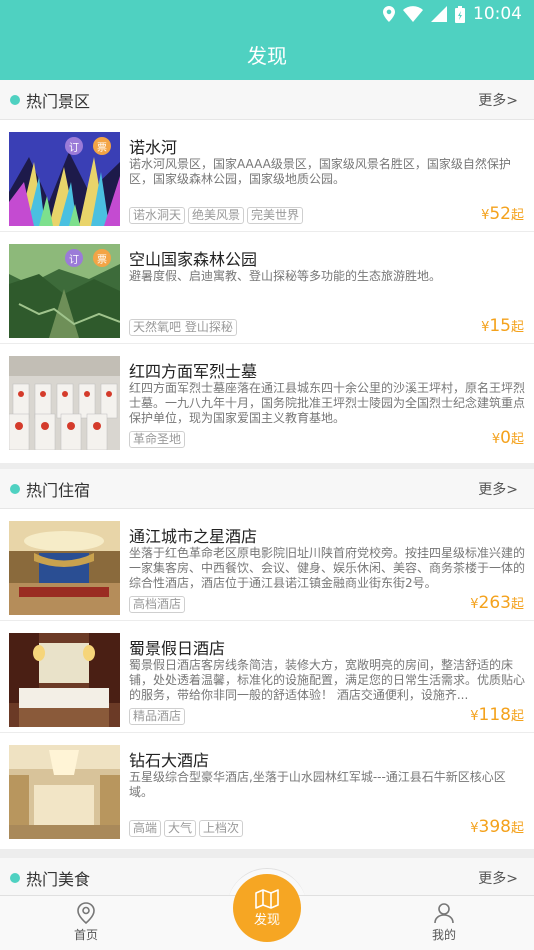  What do you see at coordinates (497, 827) in the screenshot?
I see `item-price: ¥398起` at bounding box center [497, 827].